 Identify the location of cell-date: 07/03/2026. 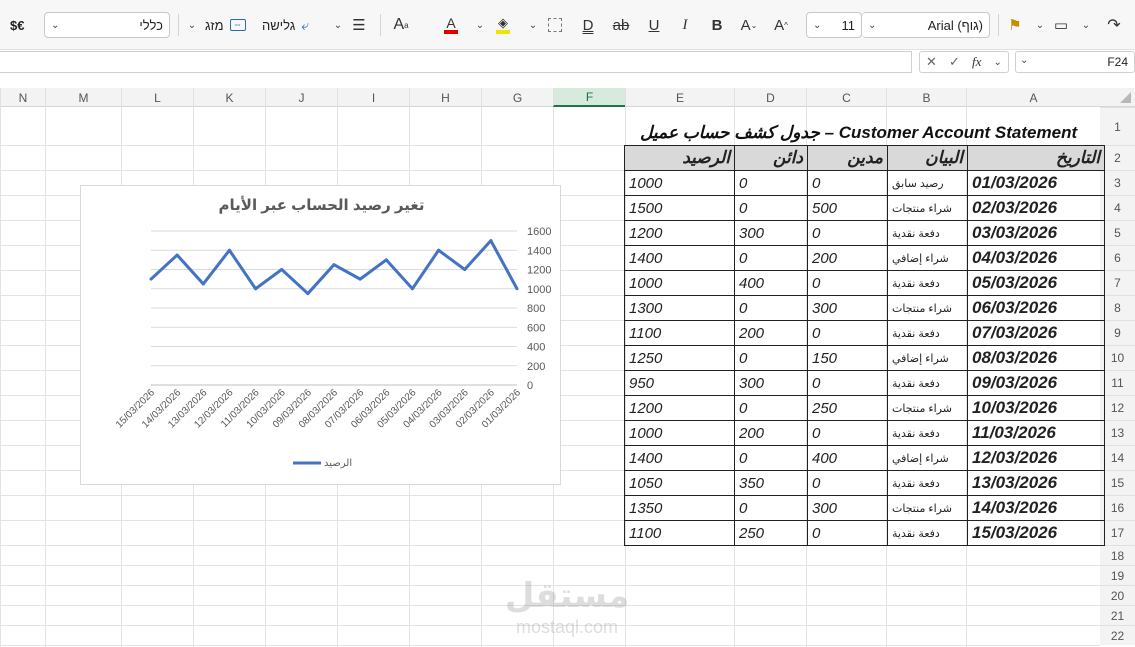
(1036, 333).